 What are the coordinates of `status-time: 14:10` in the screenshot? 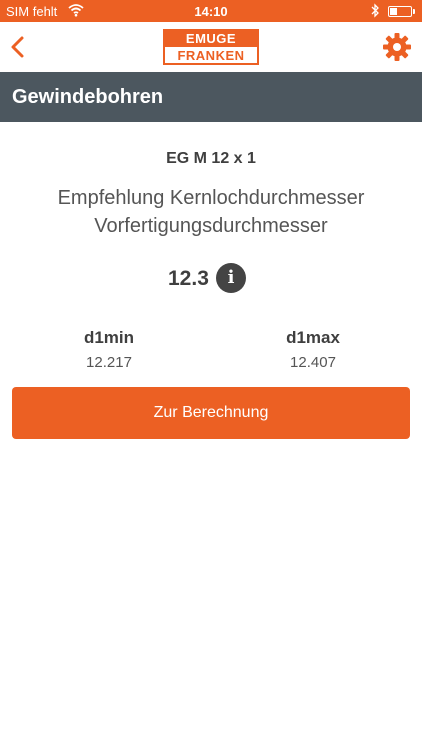 It's located at (211, 11).